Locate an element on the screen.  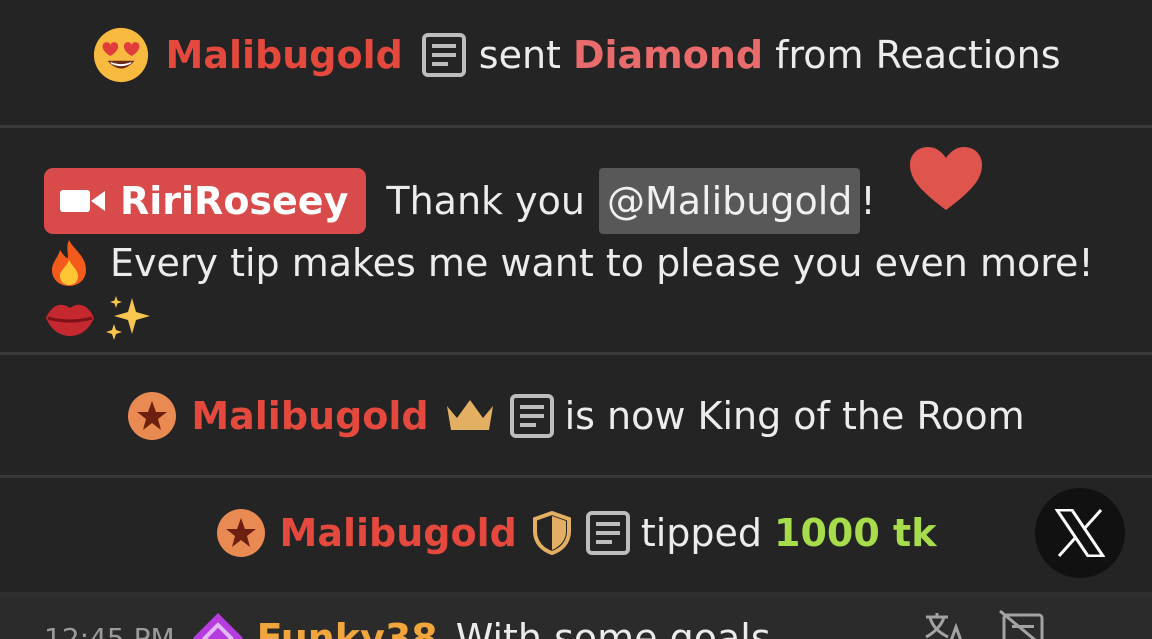
diamond-badge-icon is located at coordinates (217, 626).